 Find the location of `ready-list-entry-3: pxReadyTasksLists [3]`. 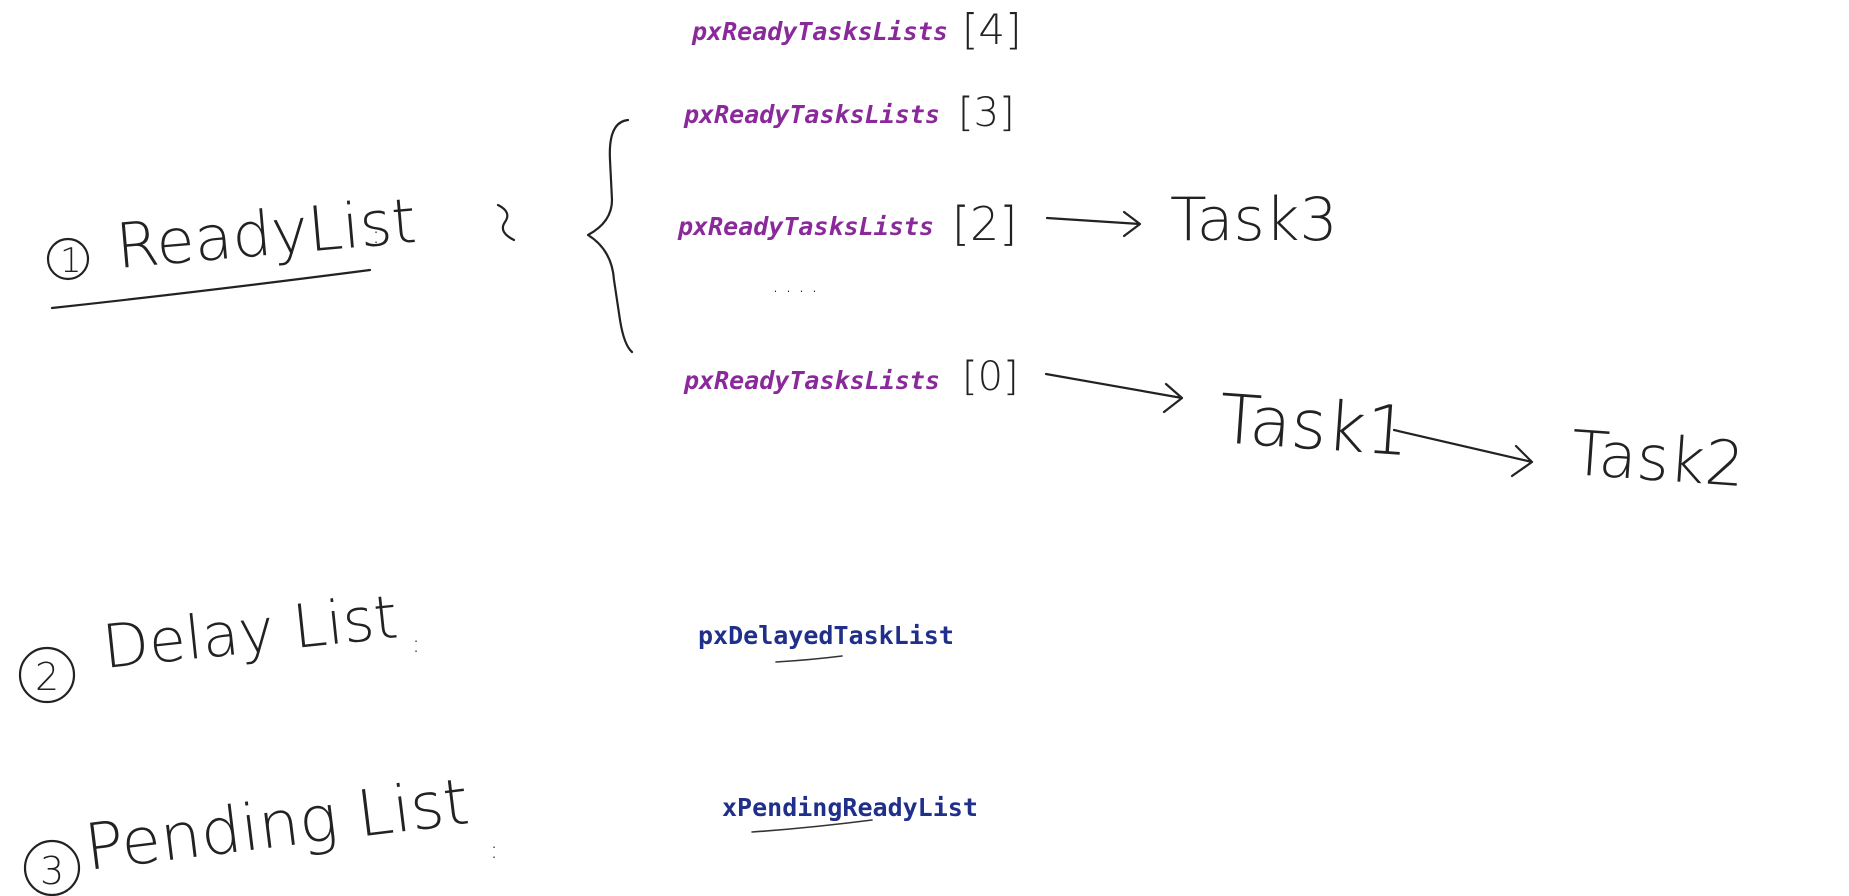

ready-list-entry-3: pxReadyTasksLists [3] is located at coordinates (849, 113).